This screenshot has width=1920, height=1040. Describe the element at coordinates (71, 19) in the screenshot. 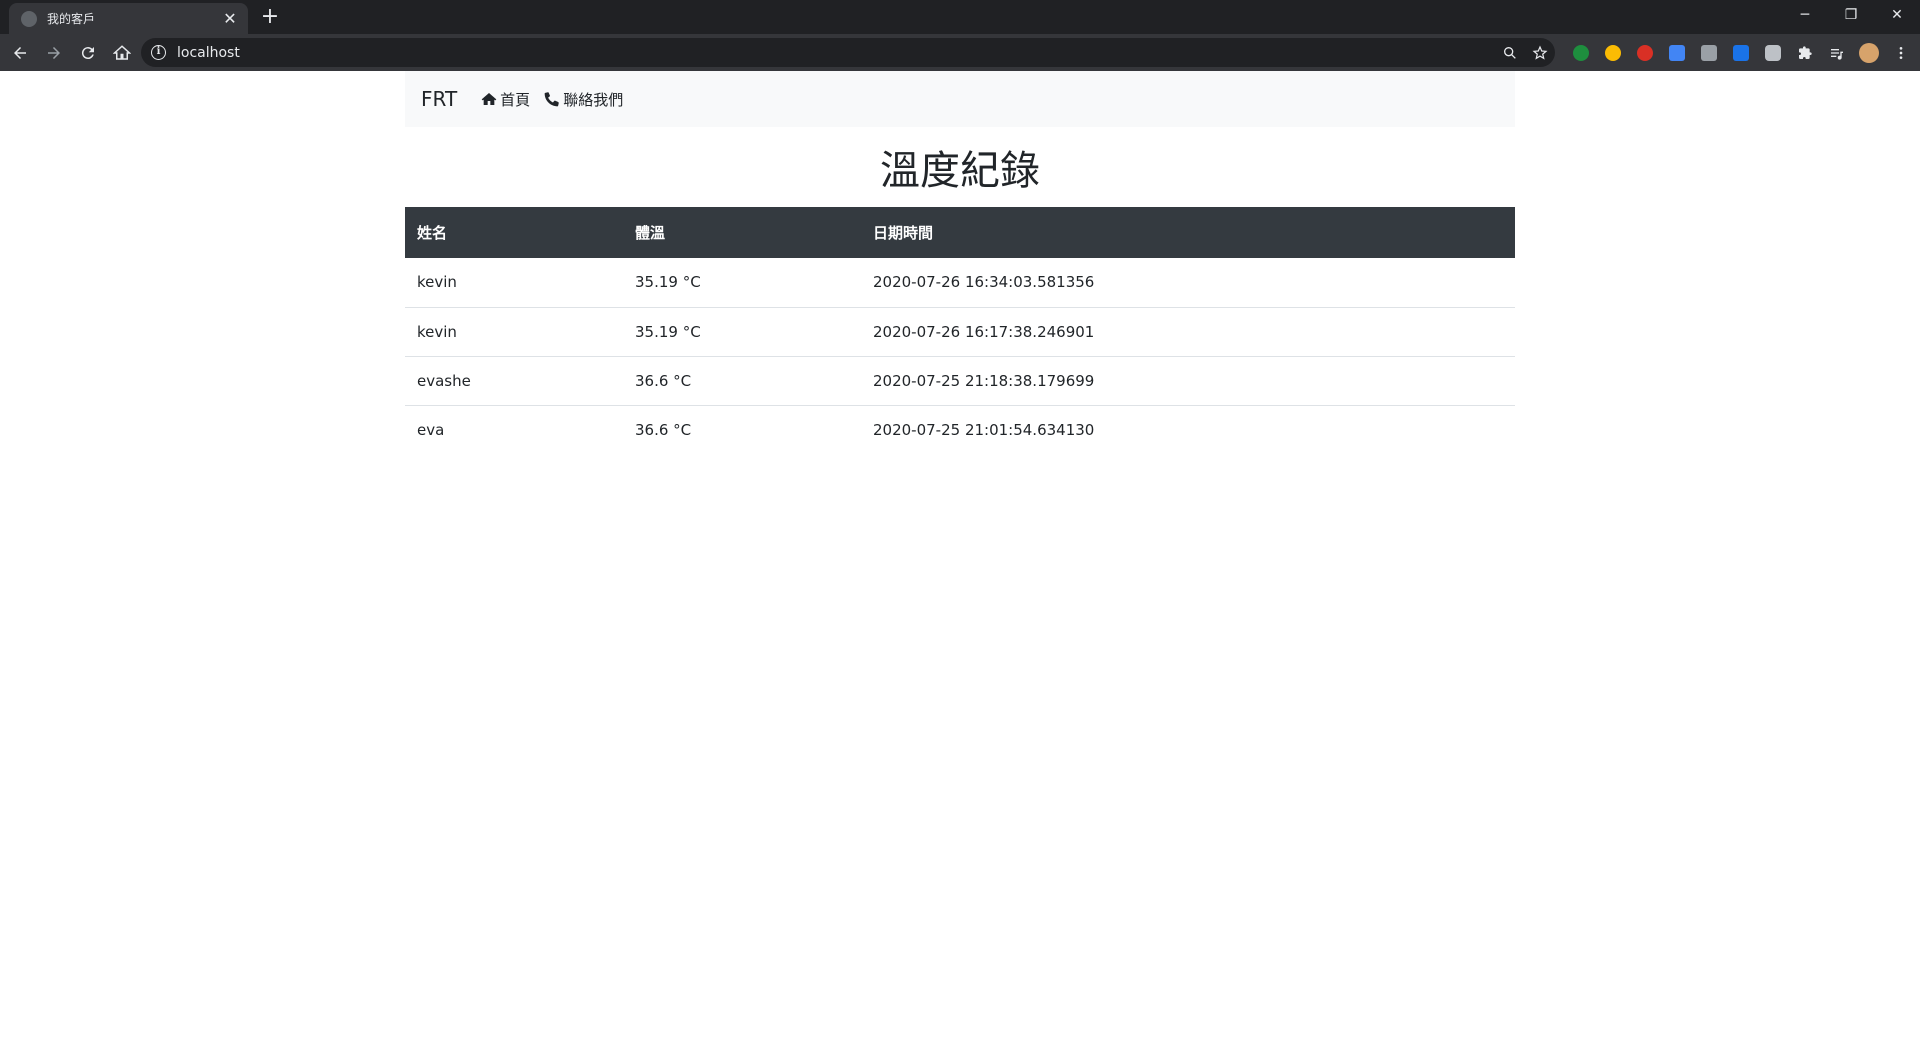

I see `tab-title: 我的客戶` at that location.